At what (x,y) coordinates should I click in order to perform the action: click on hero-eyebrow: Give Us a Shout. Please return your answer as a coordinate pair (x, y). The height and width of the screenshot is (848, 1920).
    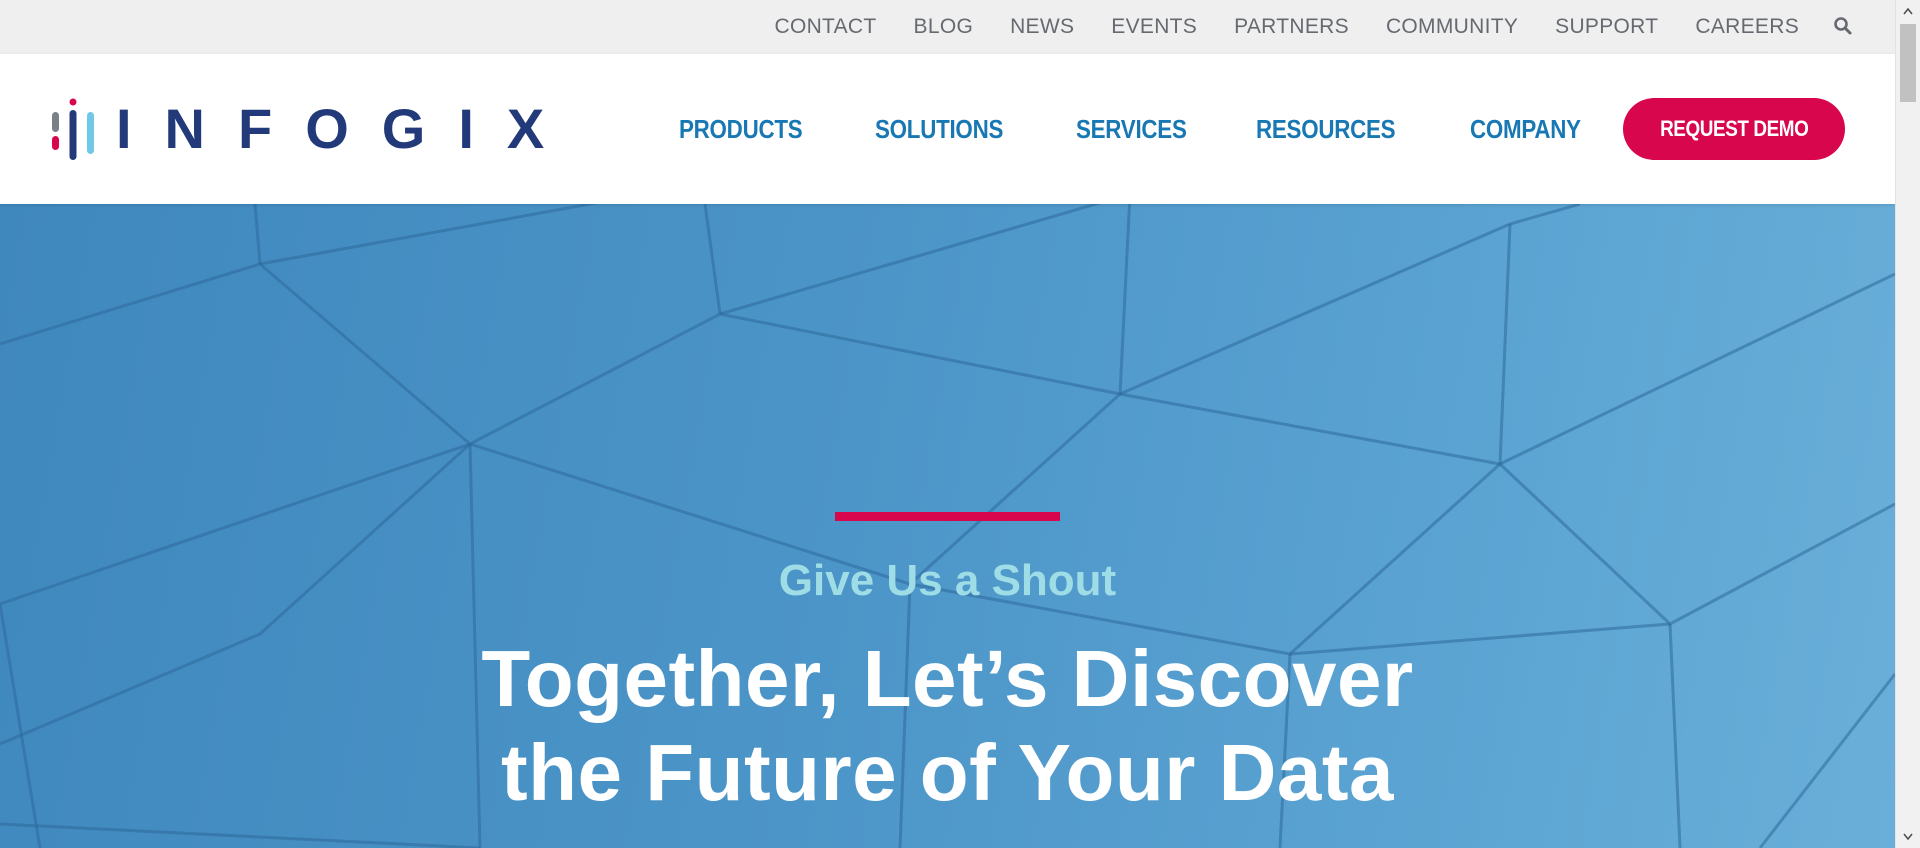
    Looking at the image, I should click on (947, 580).